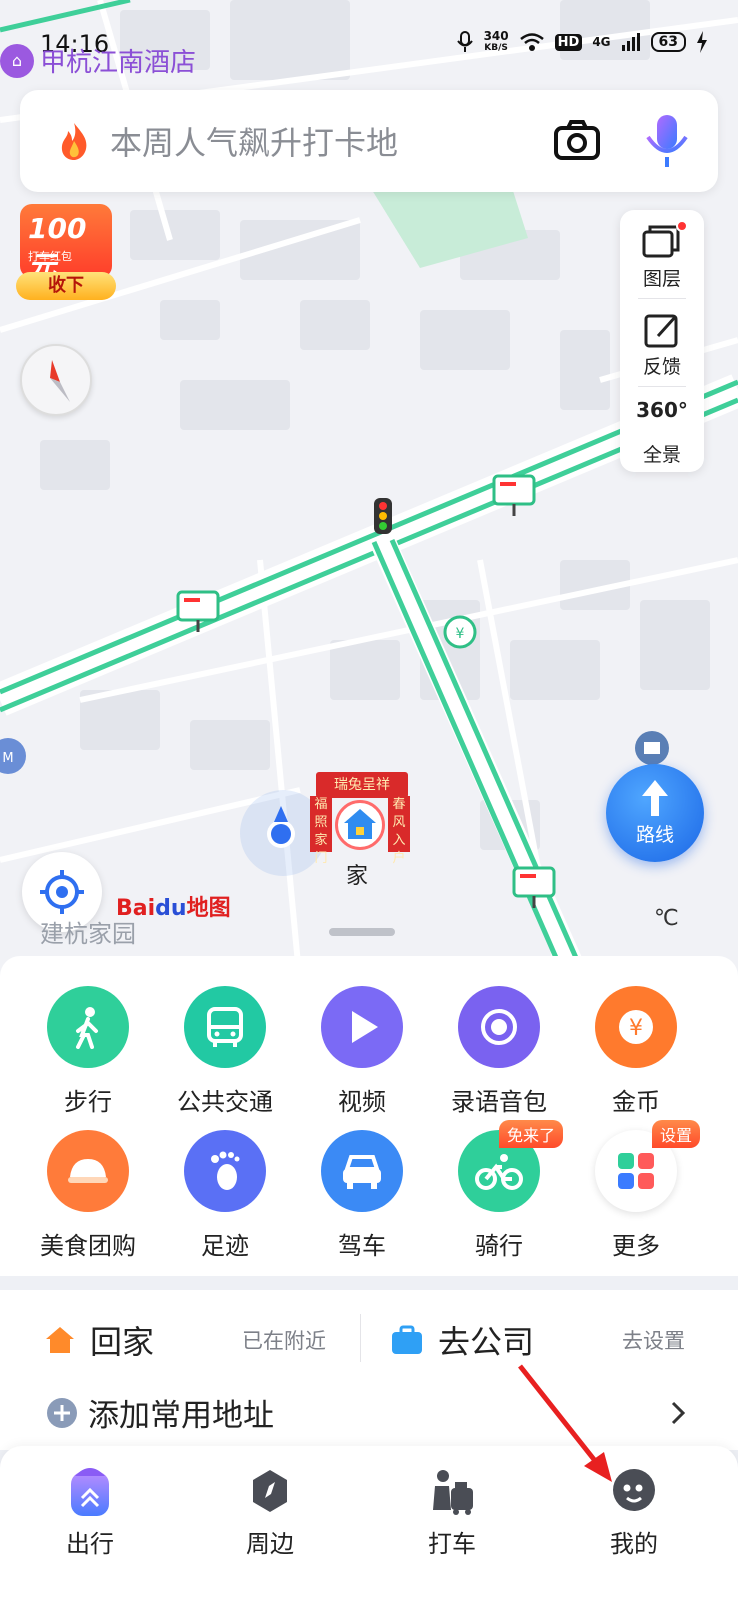 The height and width of the screenshot is (1600, 738). I want to click on signal-icon, so click(630, 42).